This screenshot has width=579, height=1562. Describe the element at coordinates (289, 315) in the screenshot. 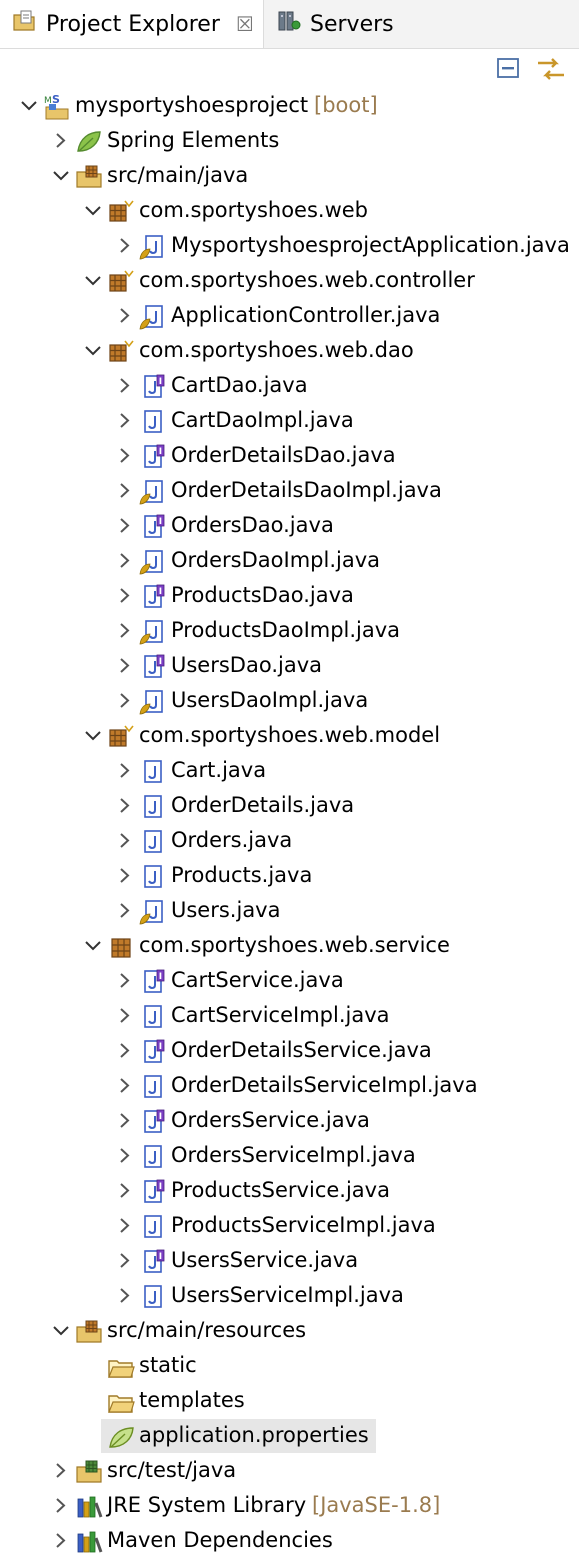

I see `tree-item: ApplicationController.java` at that location.